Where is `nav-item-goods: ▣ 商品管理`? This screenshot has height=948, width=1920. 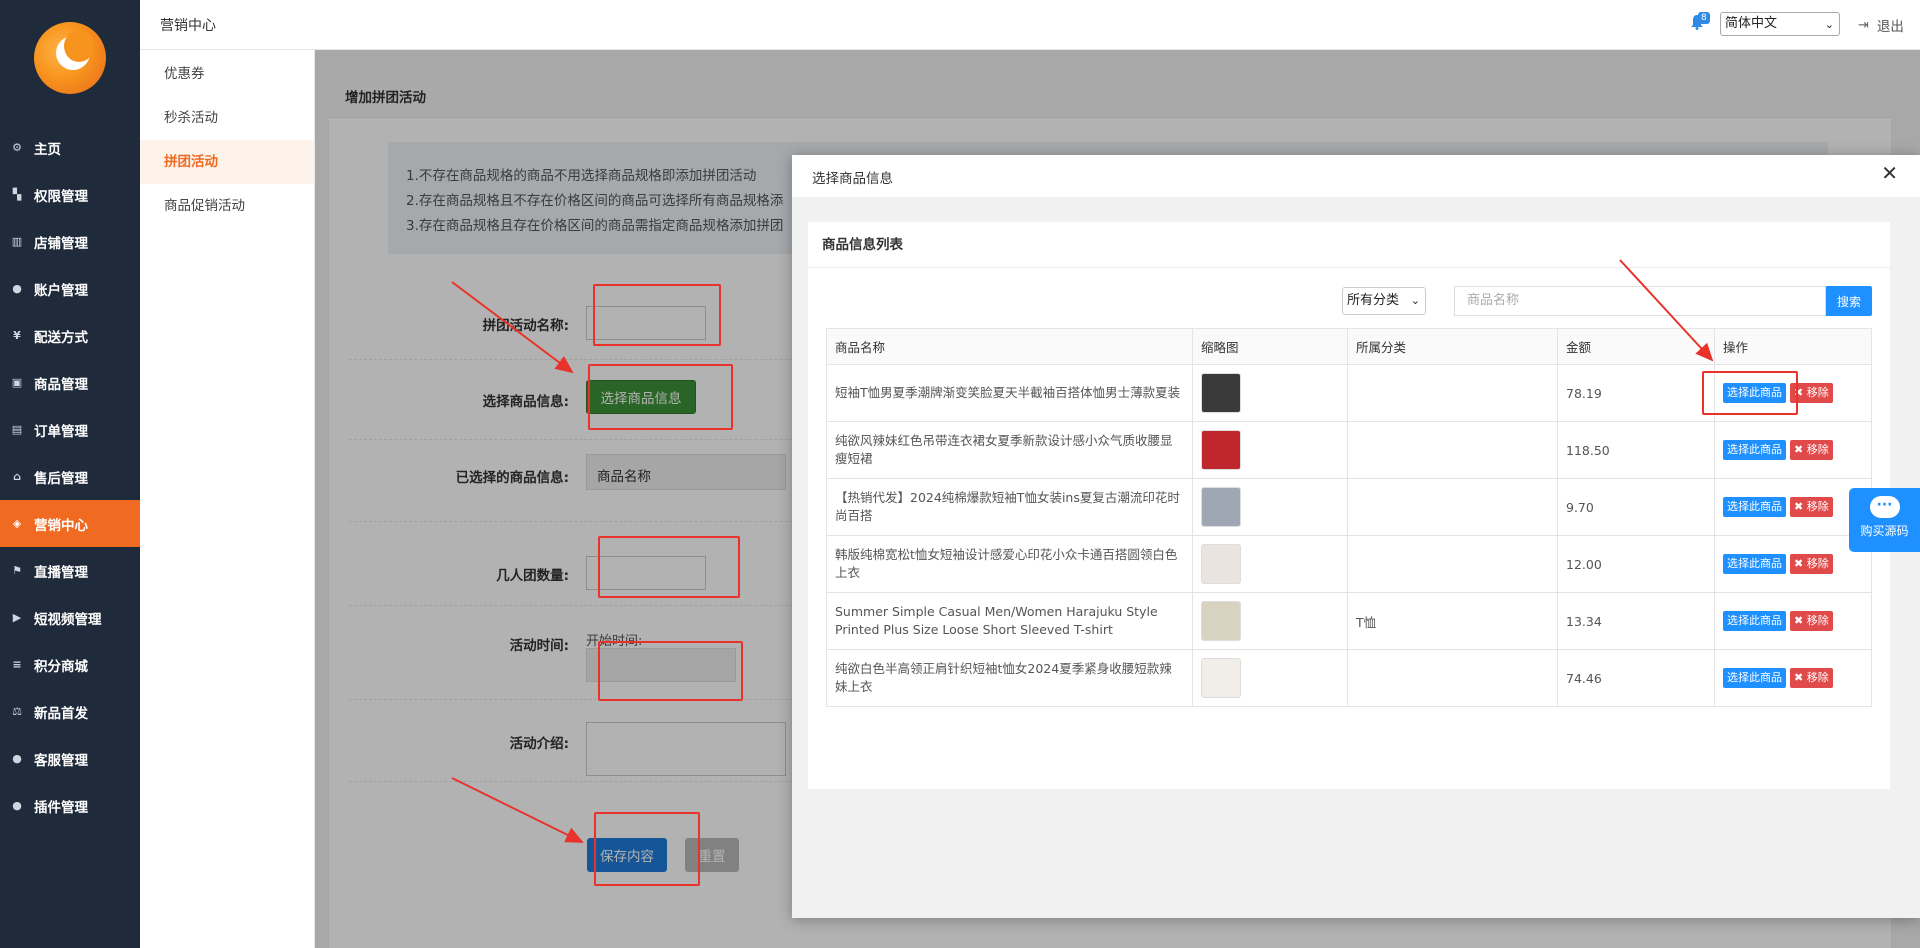 nav-item-goods: ▣ 商品管理 is located at coordinates (70, 382).